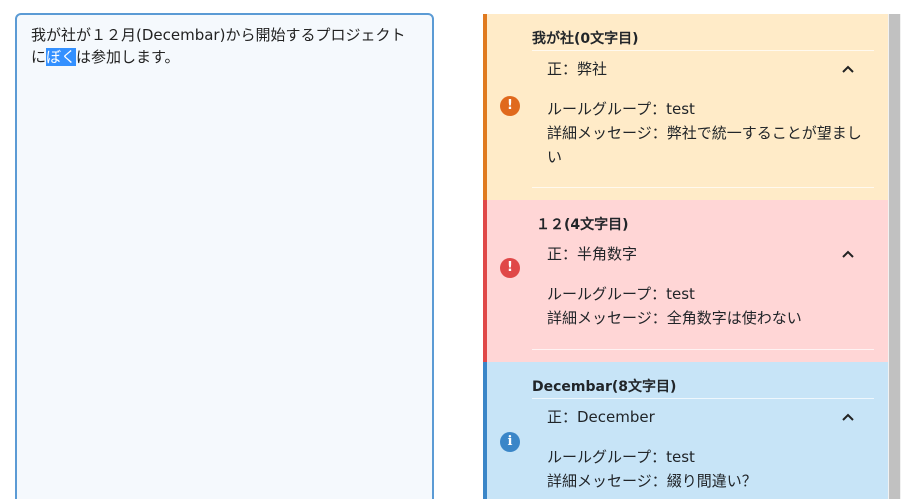 This screenshot has height=499, width=913. I want to click on result-correction-toggle: 正：弊社, so click(703, 69).